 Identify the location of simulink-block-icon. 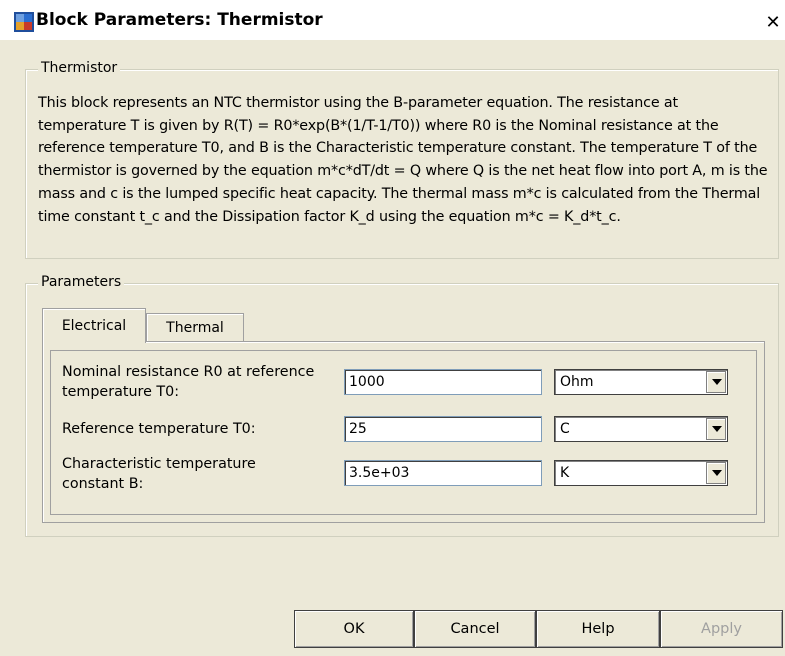
(24, 22).